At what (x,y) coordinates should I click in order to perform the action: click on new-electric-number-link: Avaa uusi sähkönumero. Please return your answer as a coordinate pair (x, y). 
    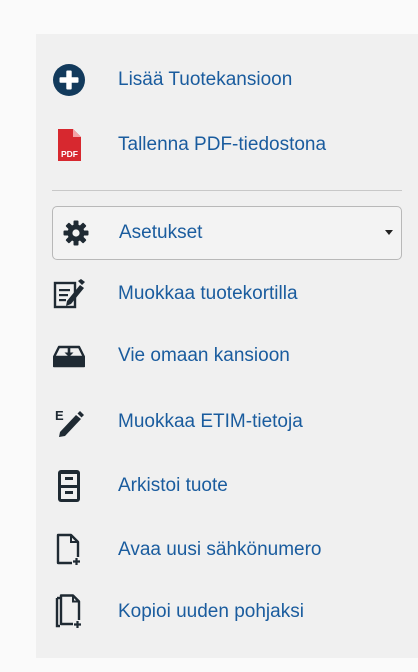
    Looking at the image, I should click on (227, 550).